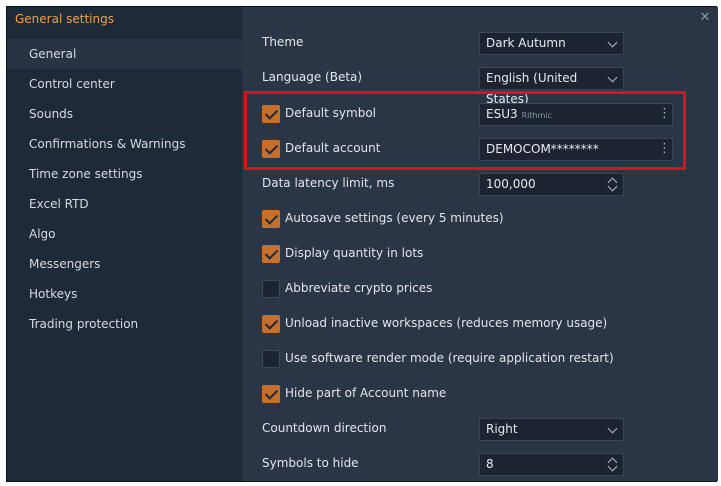 The height and width of the screenshot is (486, 721). Describe the element at coordinates (359, 288) in the screenshot. I see `crypto-label: Abbreviate crypto prices` at that location.